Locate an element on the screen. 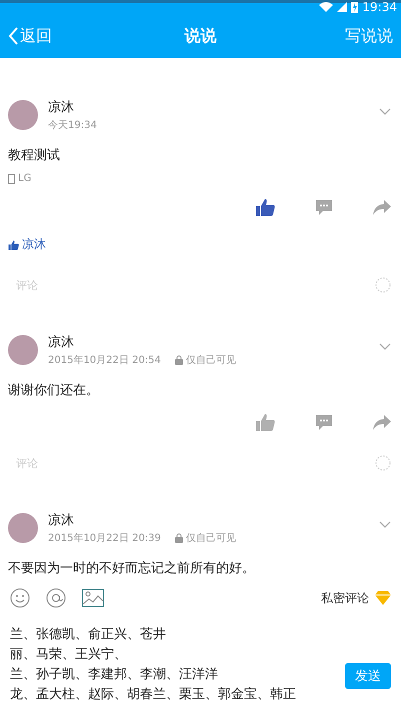 The image size is (401, 712). signal-icon is located at coordinates (342, 7).